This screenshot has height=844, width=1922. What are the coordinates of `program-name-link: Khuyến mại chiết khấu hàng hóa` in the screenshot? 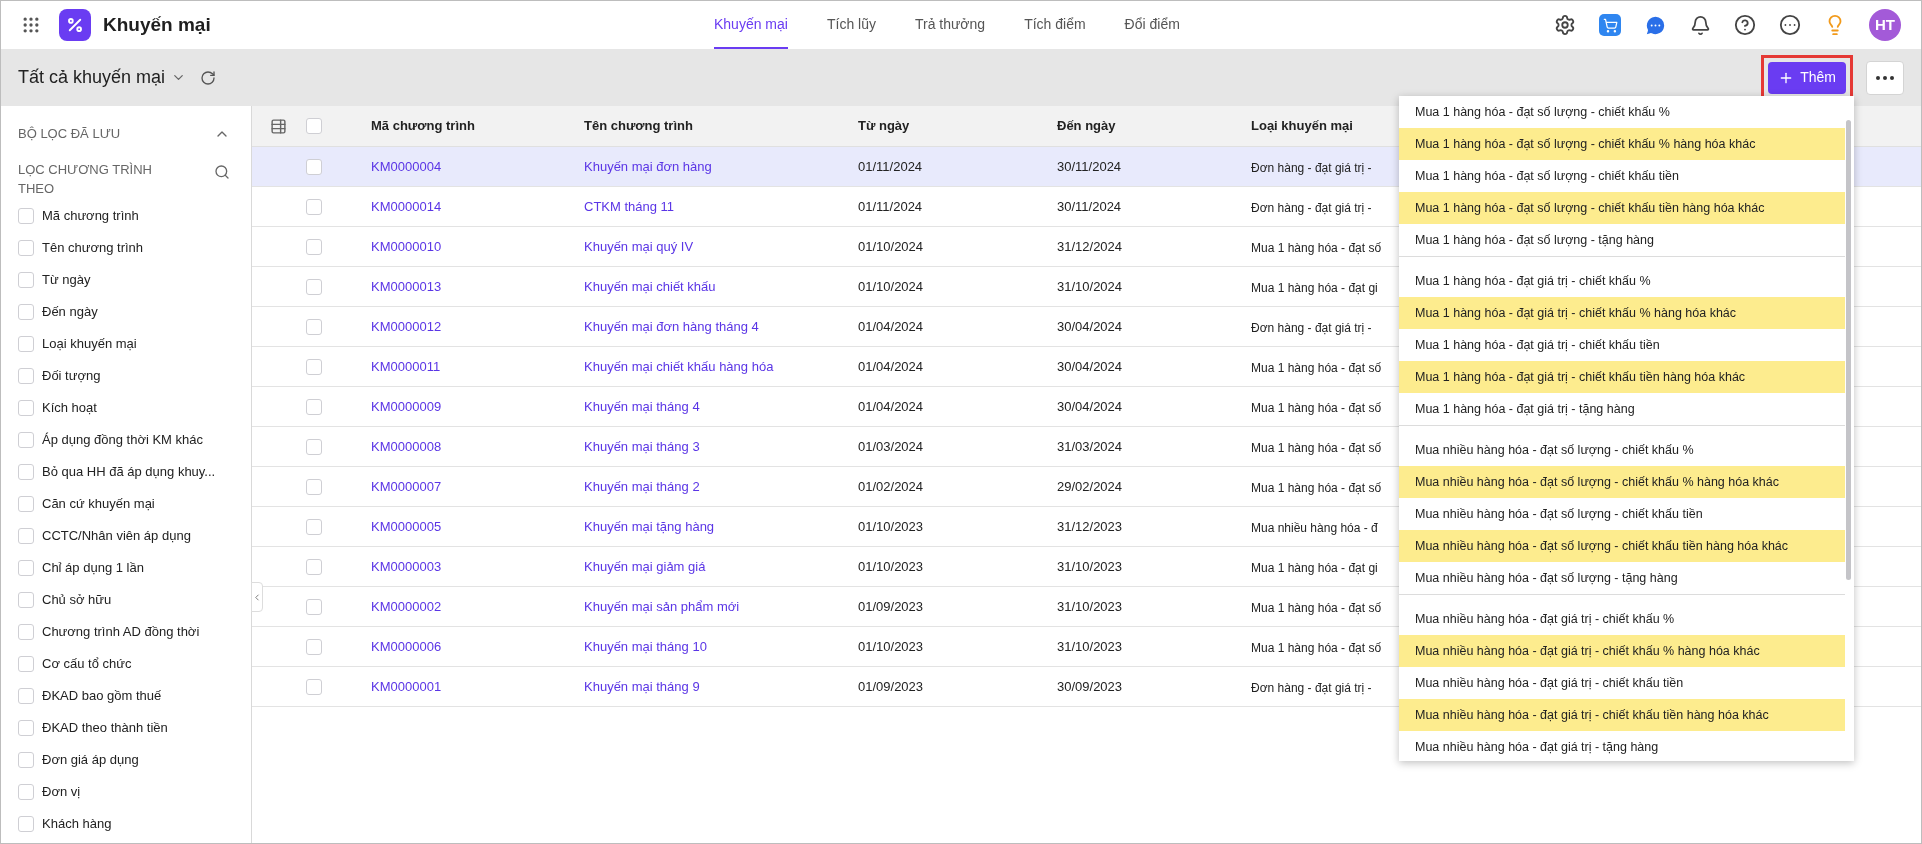 It's located at (721, 366).